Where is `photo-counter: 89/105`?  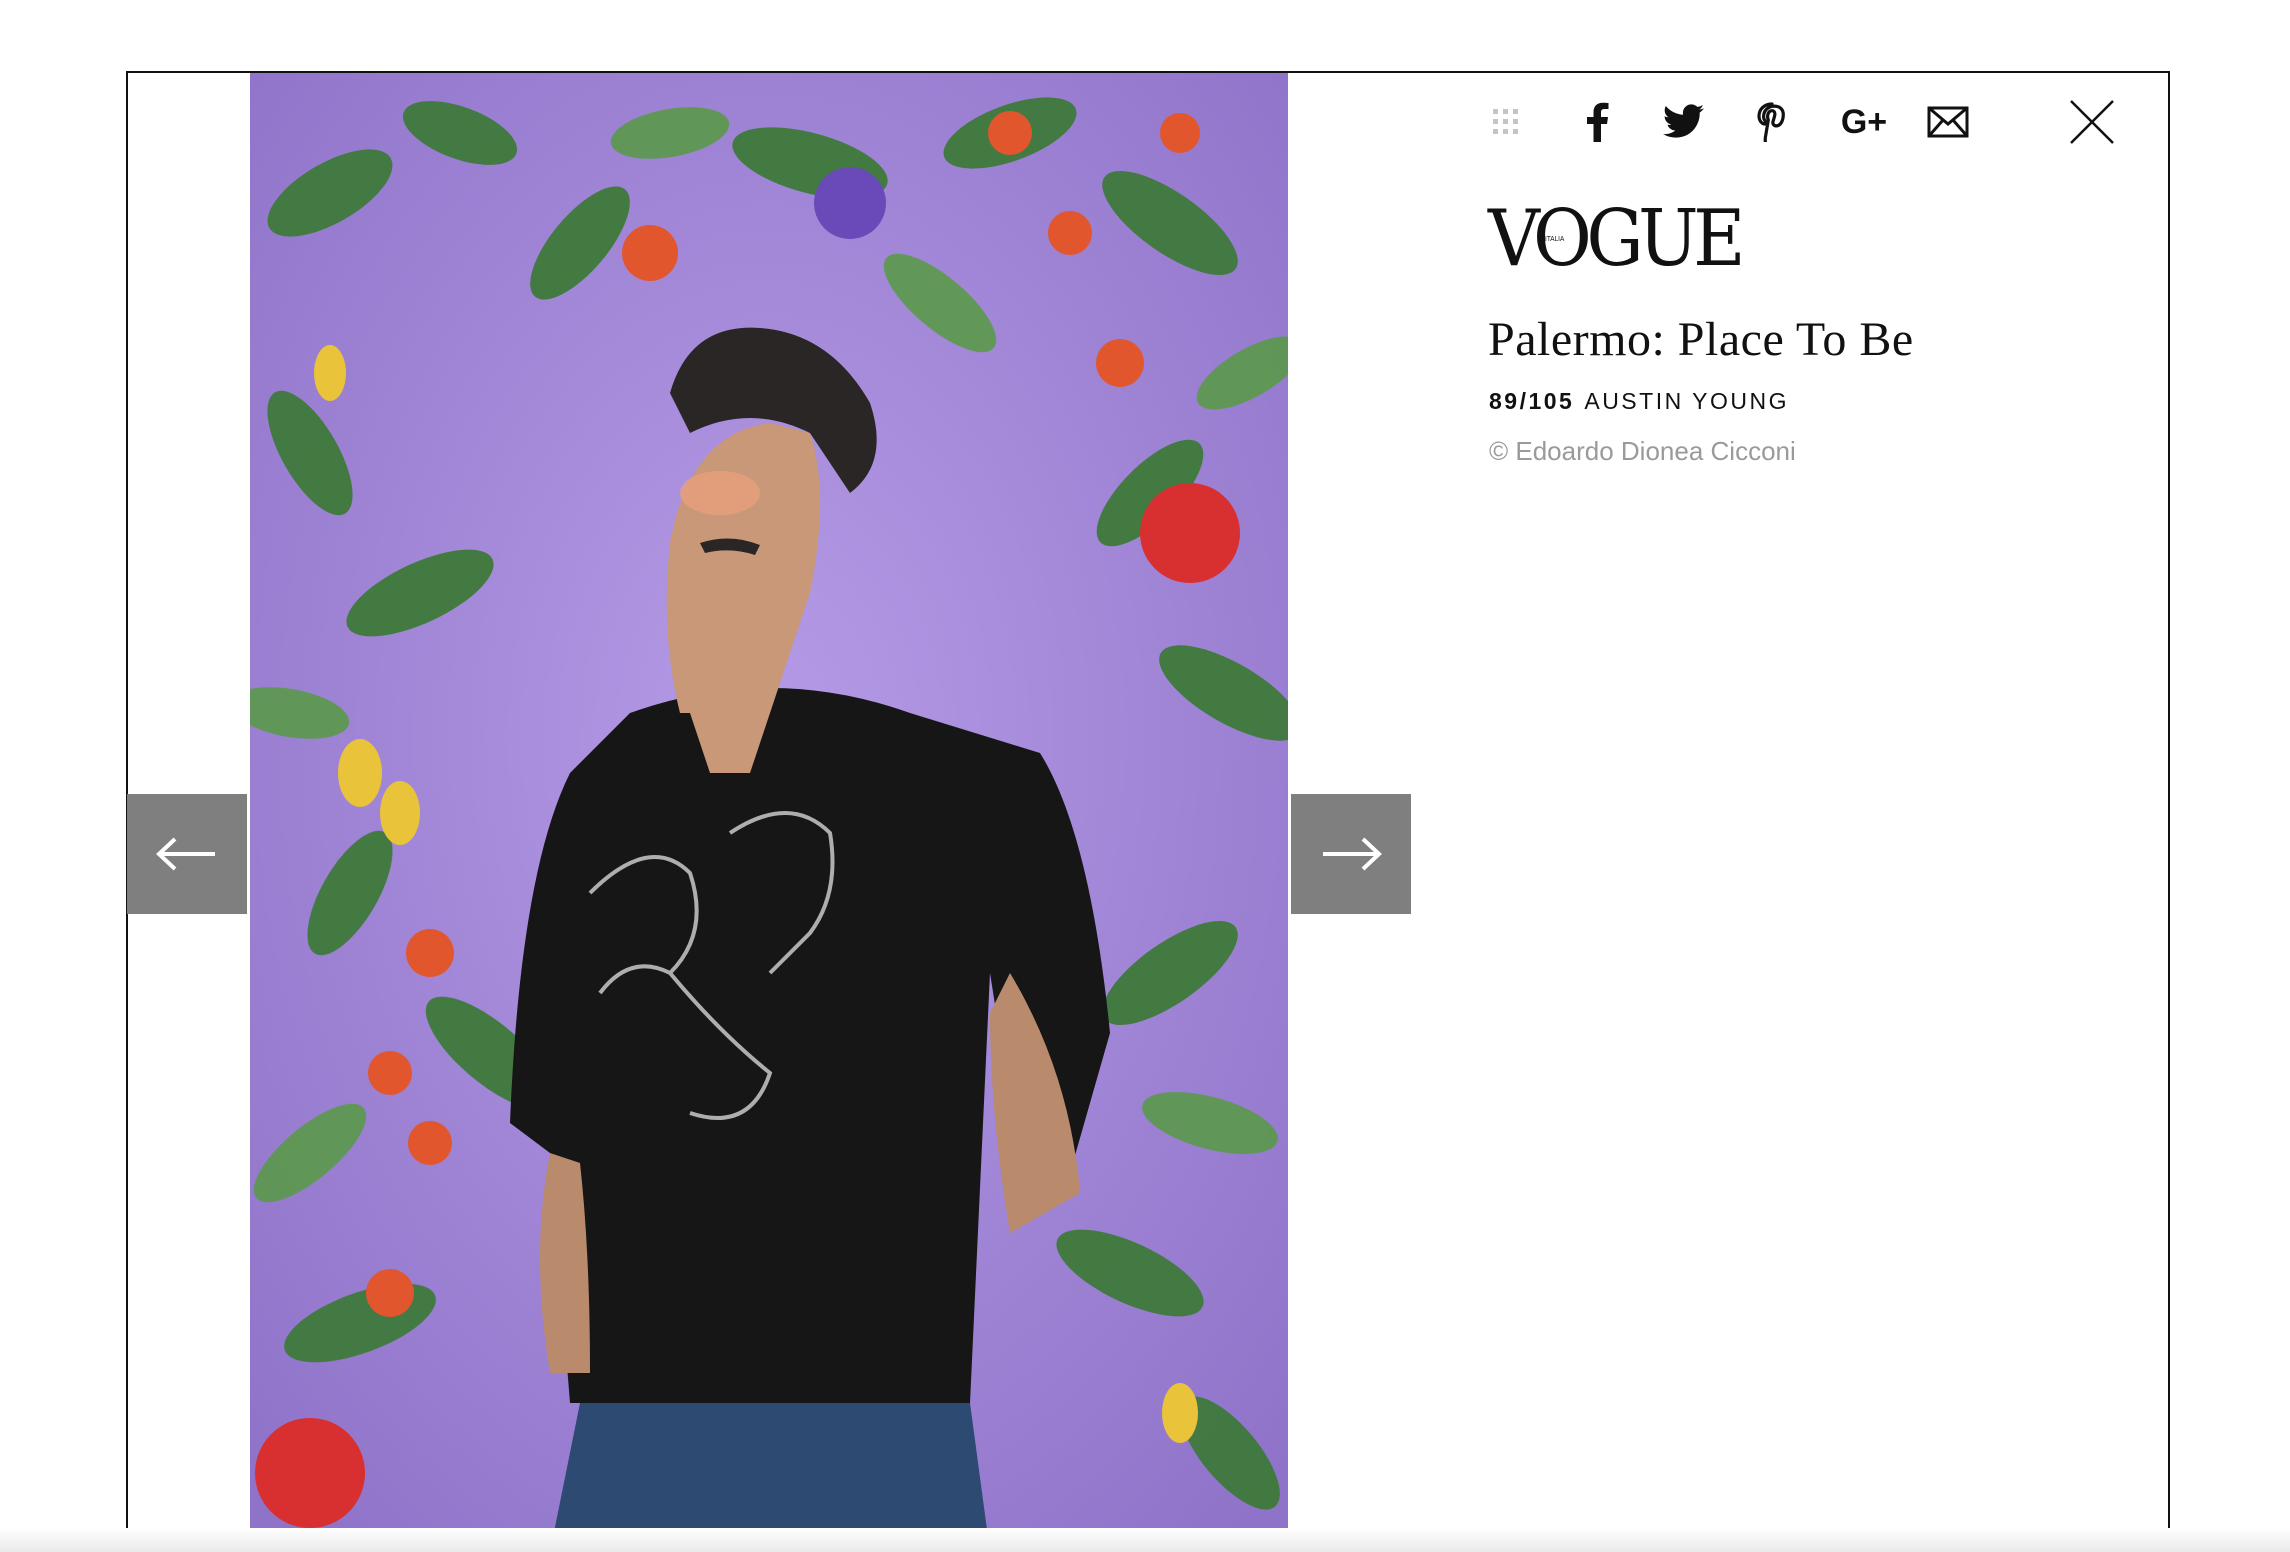 photo-counter: 89/105 is located at coordinates (1532, 401).